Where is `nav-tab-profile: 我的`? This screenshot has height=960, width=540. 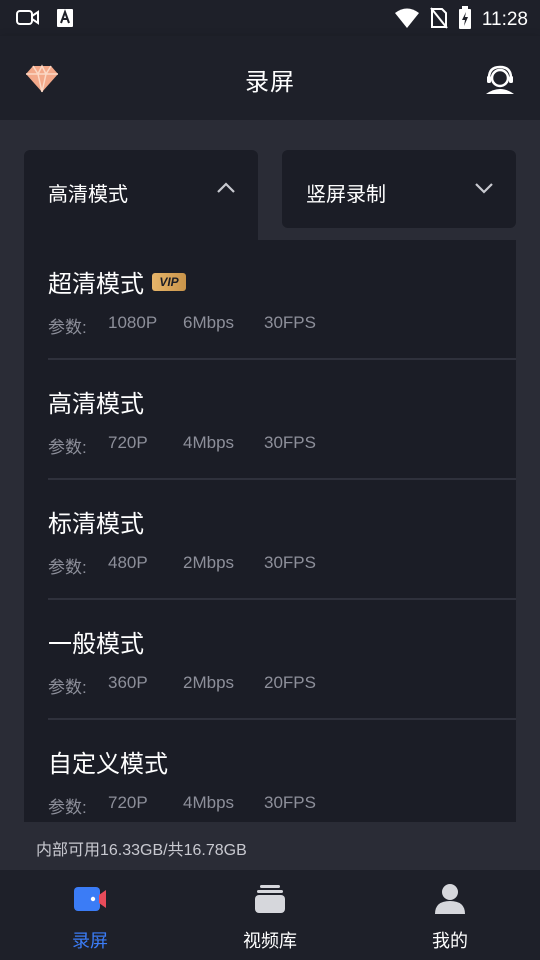 nav-tab-profile: 我的 is located at coordinates (450, 915).